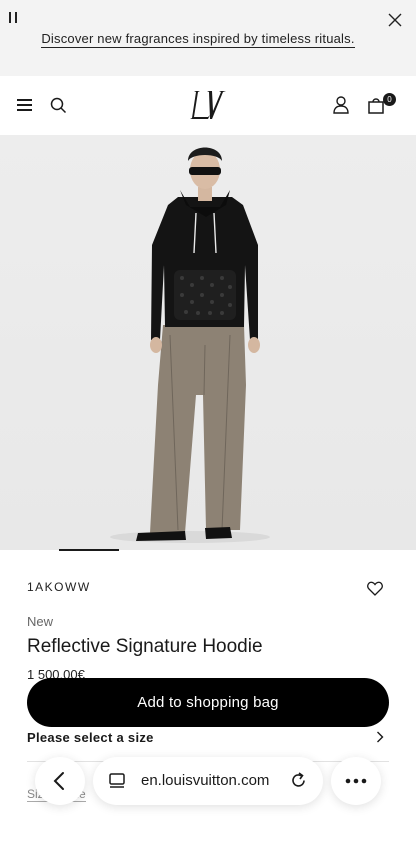 The width and height of the screenshot is (416, 841). I want to click on browser-url: en.louisvuitton.com, so click(205, 780).